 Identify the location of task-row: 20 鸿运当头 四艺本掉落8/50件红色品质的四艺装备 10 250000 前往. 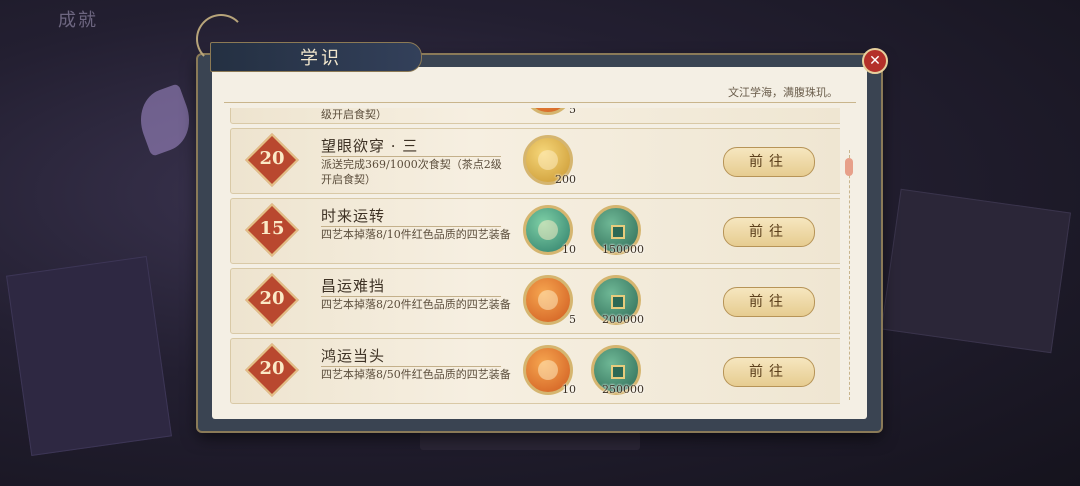
(535, 371).